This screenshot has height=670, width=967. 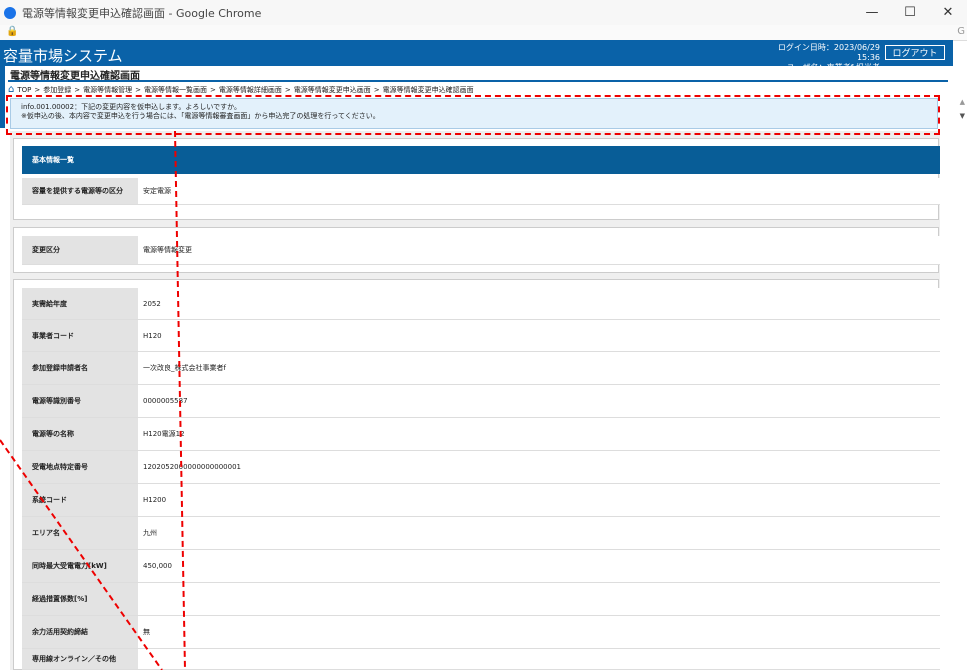 I want to click on breadcrumb-item-current: 電源等情報変更申込確認画面, so click(x=428, y=89).